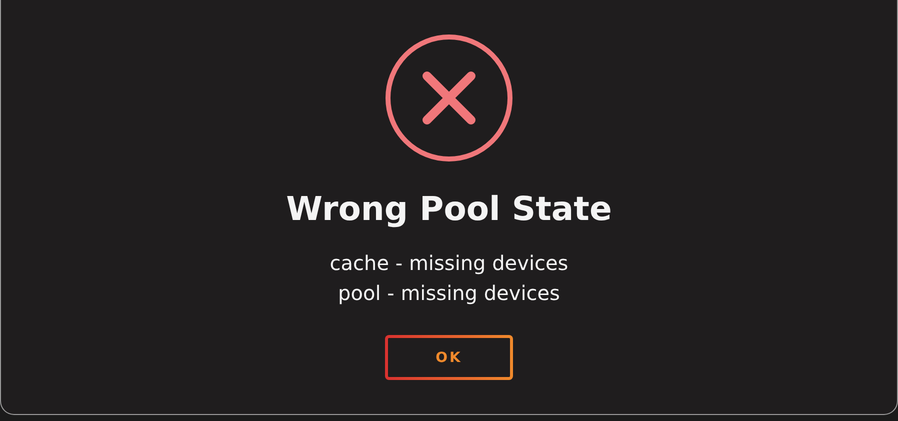  I want to click on dialog-title: Wrong Pool State, so click(449, 208).